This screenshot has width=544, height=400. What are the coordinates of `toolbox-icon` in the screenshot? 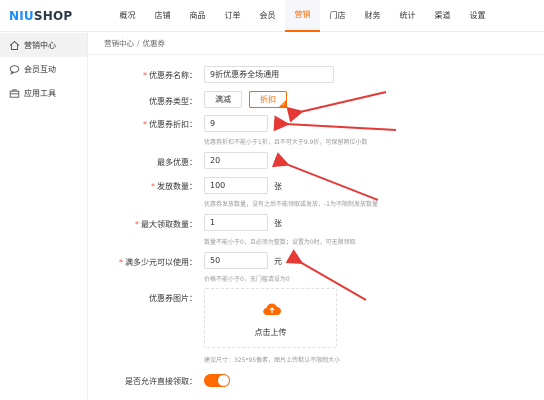 It's located at (14, 93).